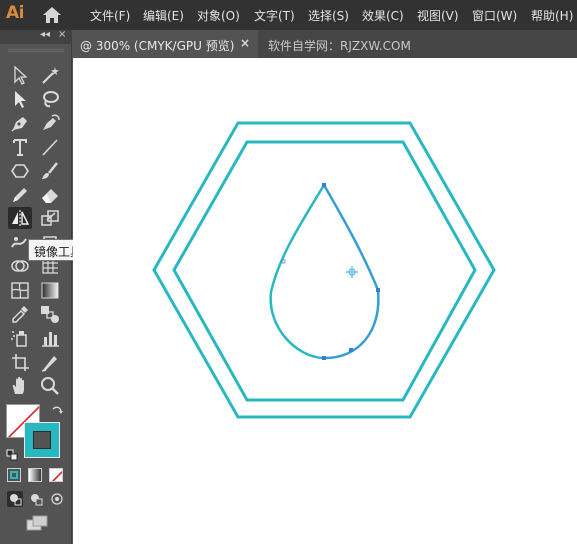  I want to click on zoom-icon, so click(50, 386).